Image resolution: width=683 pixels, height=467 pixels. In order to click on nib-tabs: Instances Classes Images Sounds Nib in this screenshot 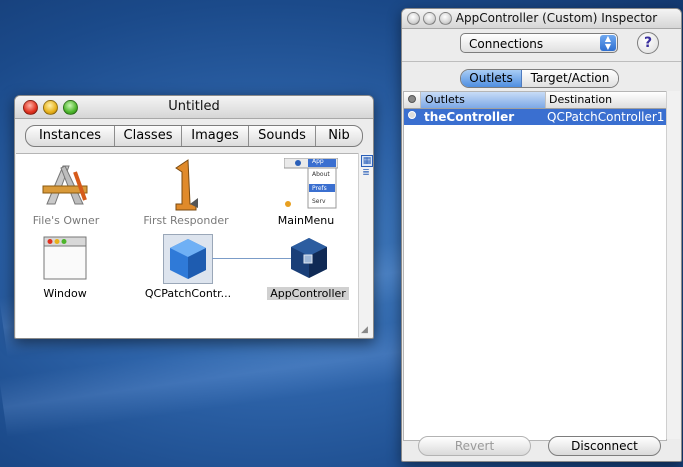, I will do `click(194, 136)`.